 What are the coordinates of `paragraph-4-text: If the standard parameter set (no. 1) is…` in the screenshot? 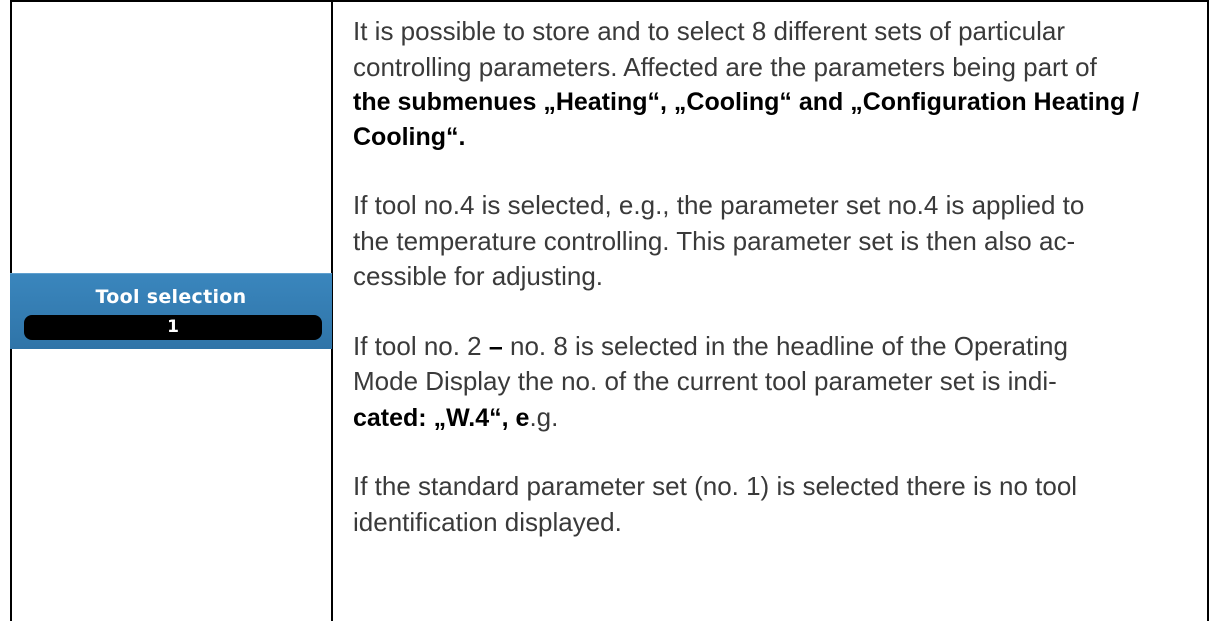 It's located at (715, 504).